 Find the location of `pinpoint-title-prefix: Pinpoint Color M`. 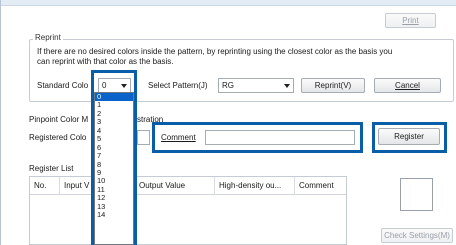

pinpoint-title-prefix: Pinpoint Color M is located at coordinates (59, 119).